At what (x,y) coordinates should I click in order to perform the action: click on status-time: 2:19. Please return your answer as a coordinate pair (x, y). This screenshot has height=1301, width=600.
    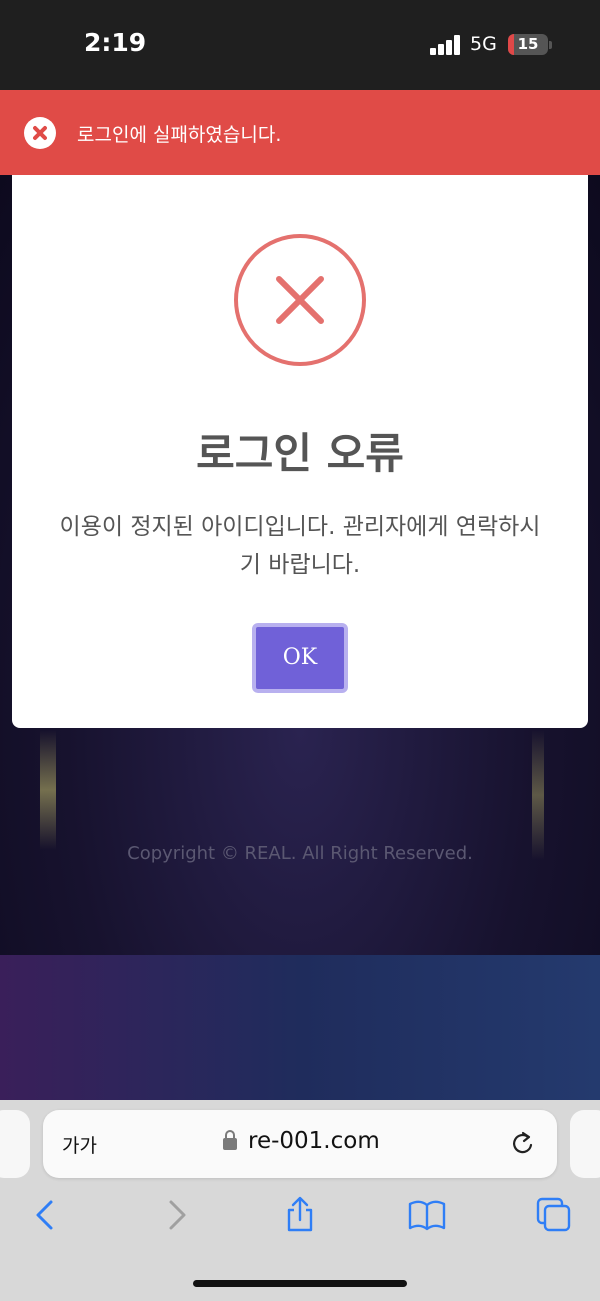
    Looking at the image, I should click on (115, 42).